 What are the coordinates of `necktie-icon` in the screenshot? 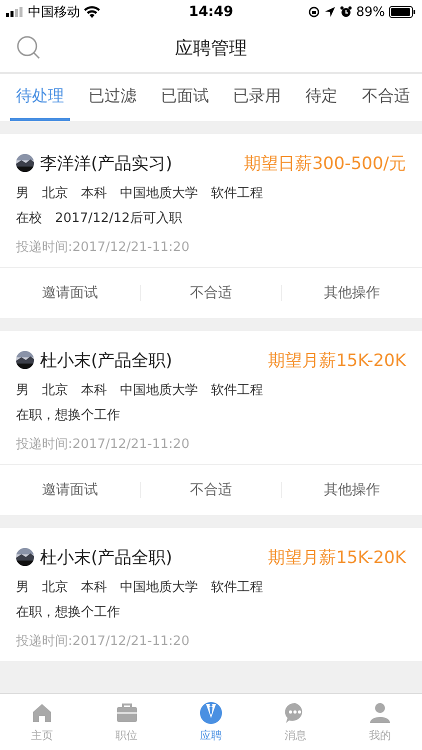 It's located at (211, 713).